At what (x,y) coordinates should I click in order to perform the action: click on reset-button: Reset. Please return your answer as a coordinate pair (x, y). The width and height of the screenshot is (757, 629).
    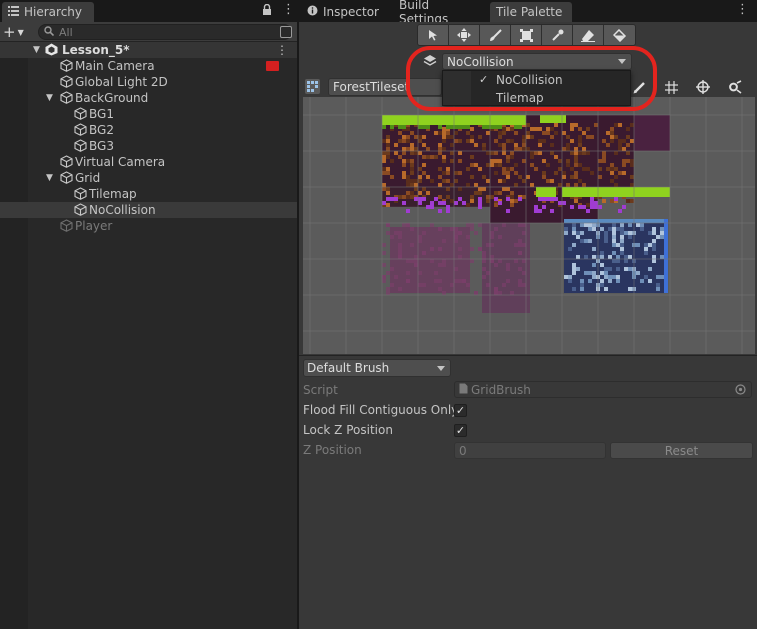
    Looking at the image, I should click on (681, 450).